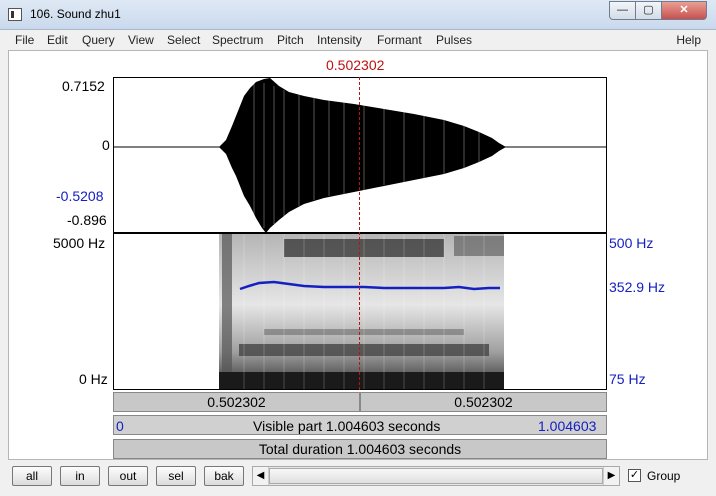  I want to click on menu-select: Select, so click(183, 40).